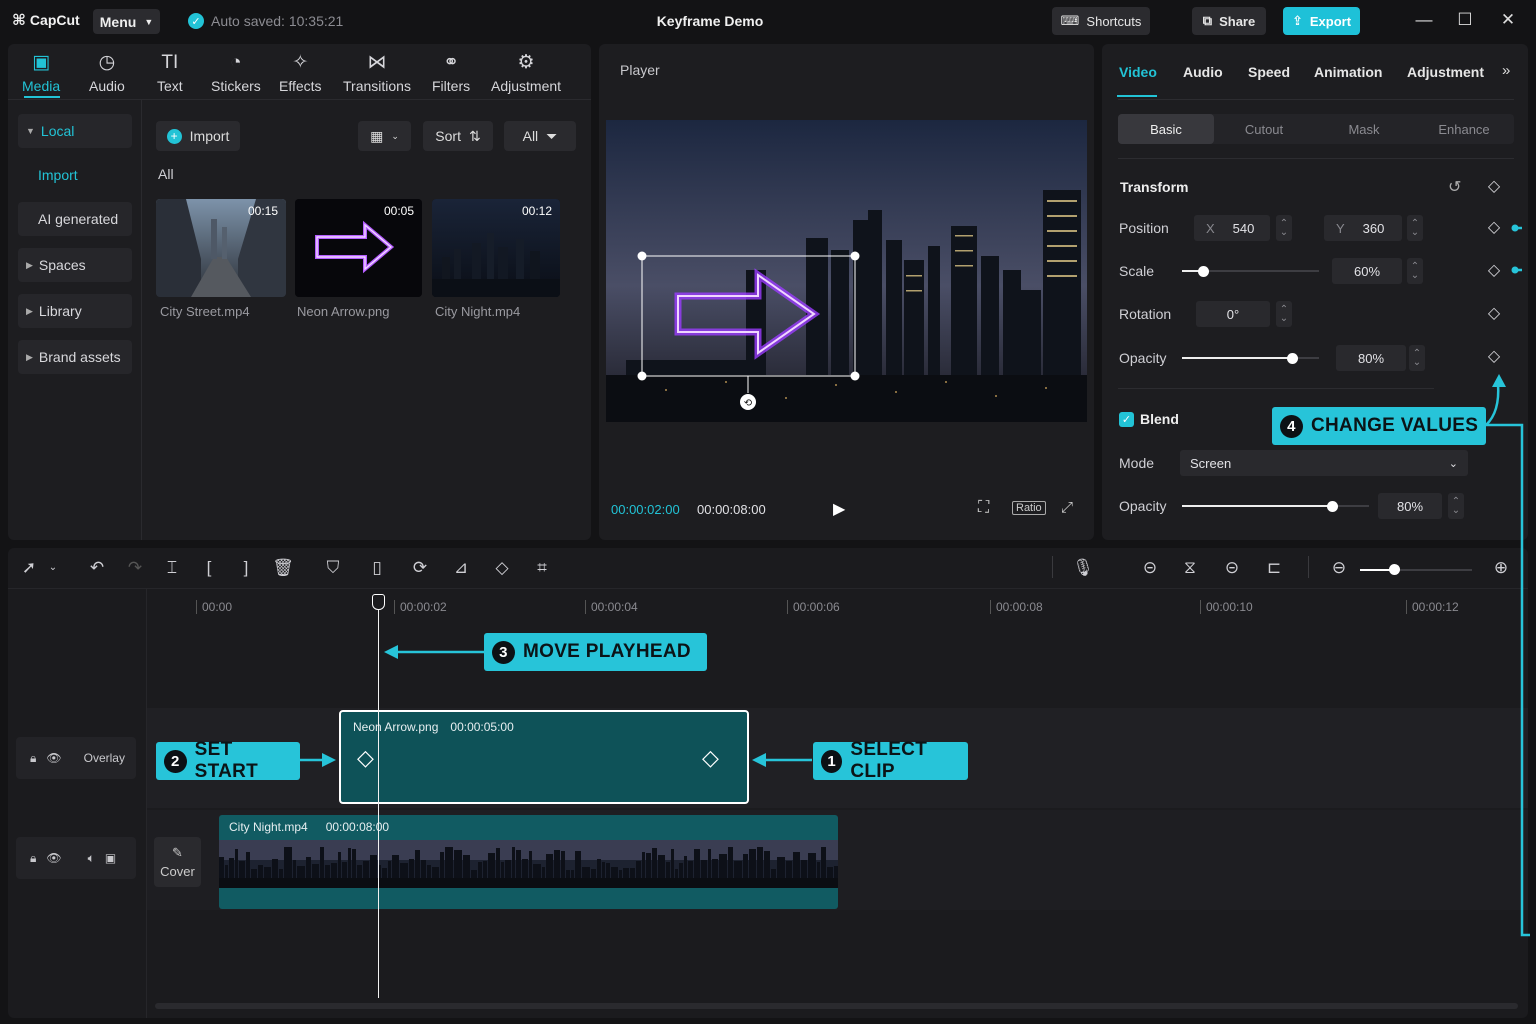 The image size is (1536, 1024). I want to click on zoom-slider-knob, so click(1394, 569).